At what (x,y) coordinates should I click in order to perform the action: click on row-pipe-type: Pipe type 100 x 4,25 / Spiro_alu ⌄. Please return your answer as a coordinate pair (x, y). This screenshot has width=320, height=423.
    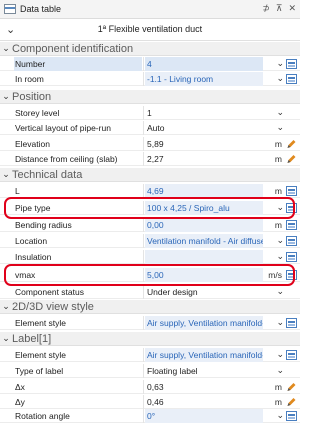
    Looking at the image, I should click on (150, 208).